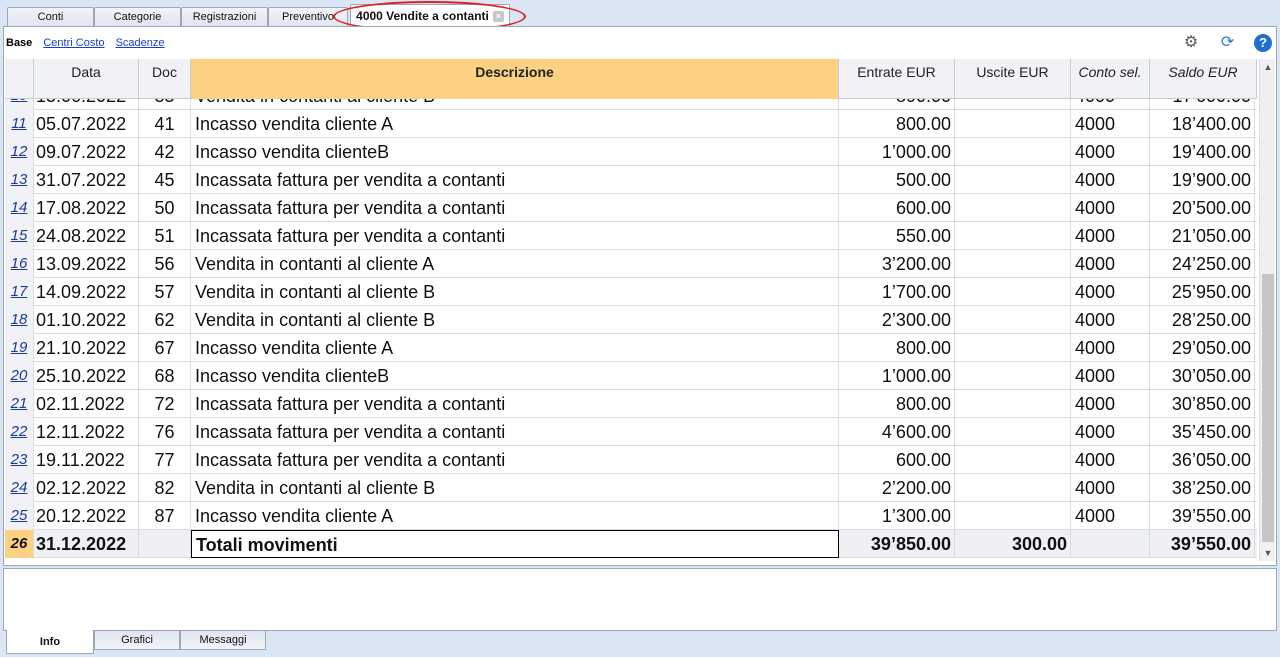 This screenshot has width=1280, height=657. What do you see at coordinates (1202, 544) in the screenshot?
I see `total-saldo: 39’550.00` at bounding box center [1202, 544].